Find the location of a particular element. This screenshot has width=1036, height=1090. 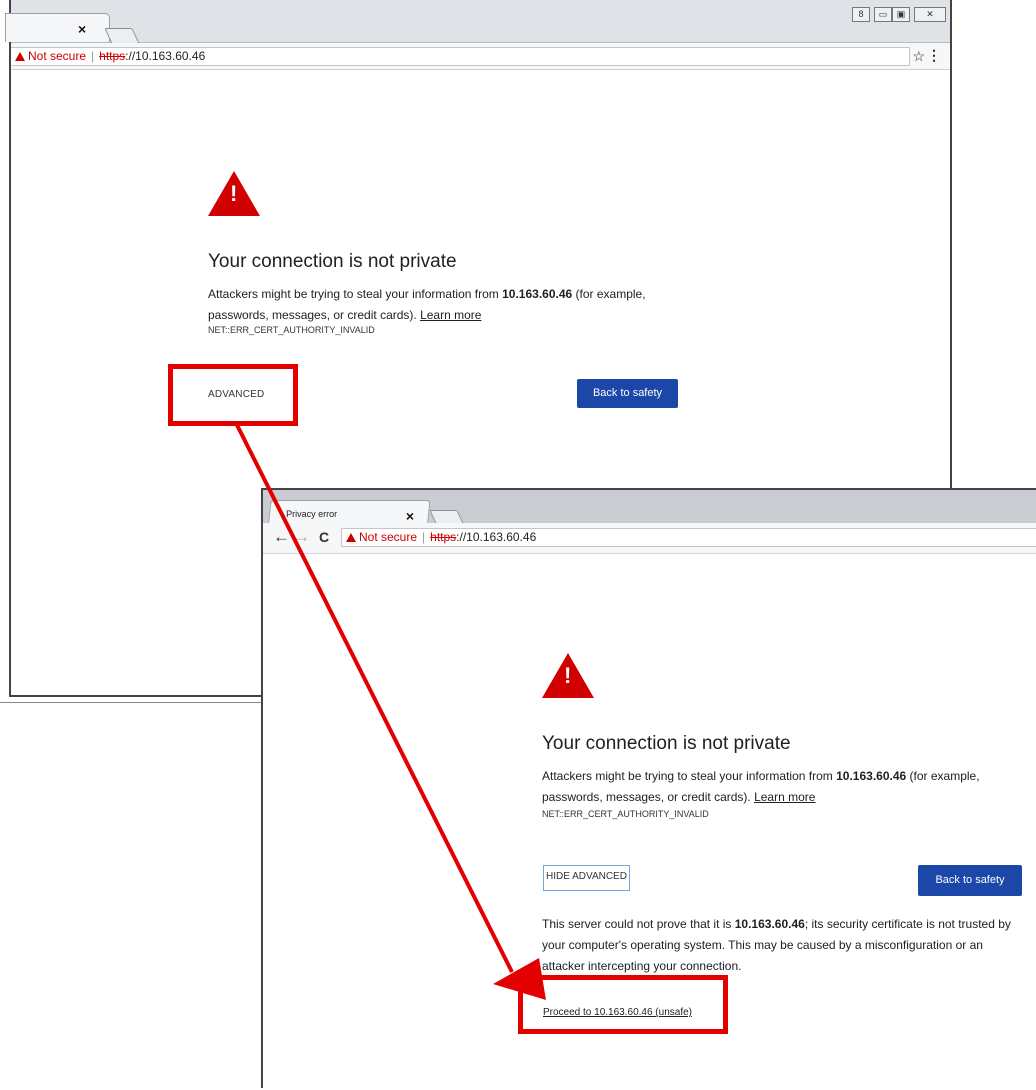

arrow-head is located at coordinates (519, 979).